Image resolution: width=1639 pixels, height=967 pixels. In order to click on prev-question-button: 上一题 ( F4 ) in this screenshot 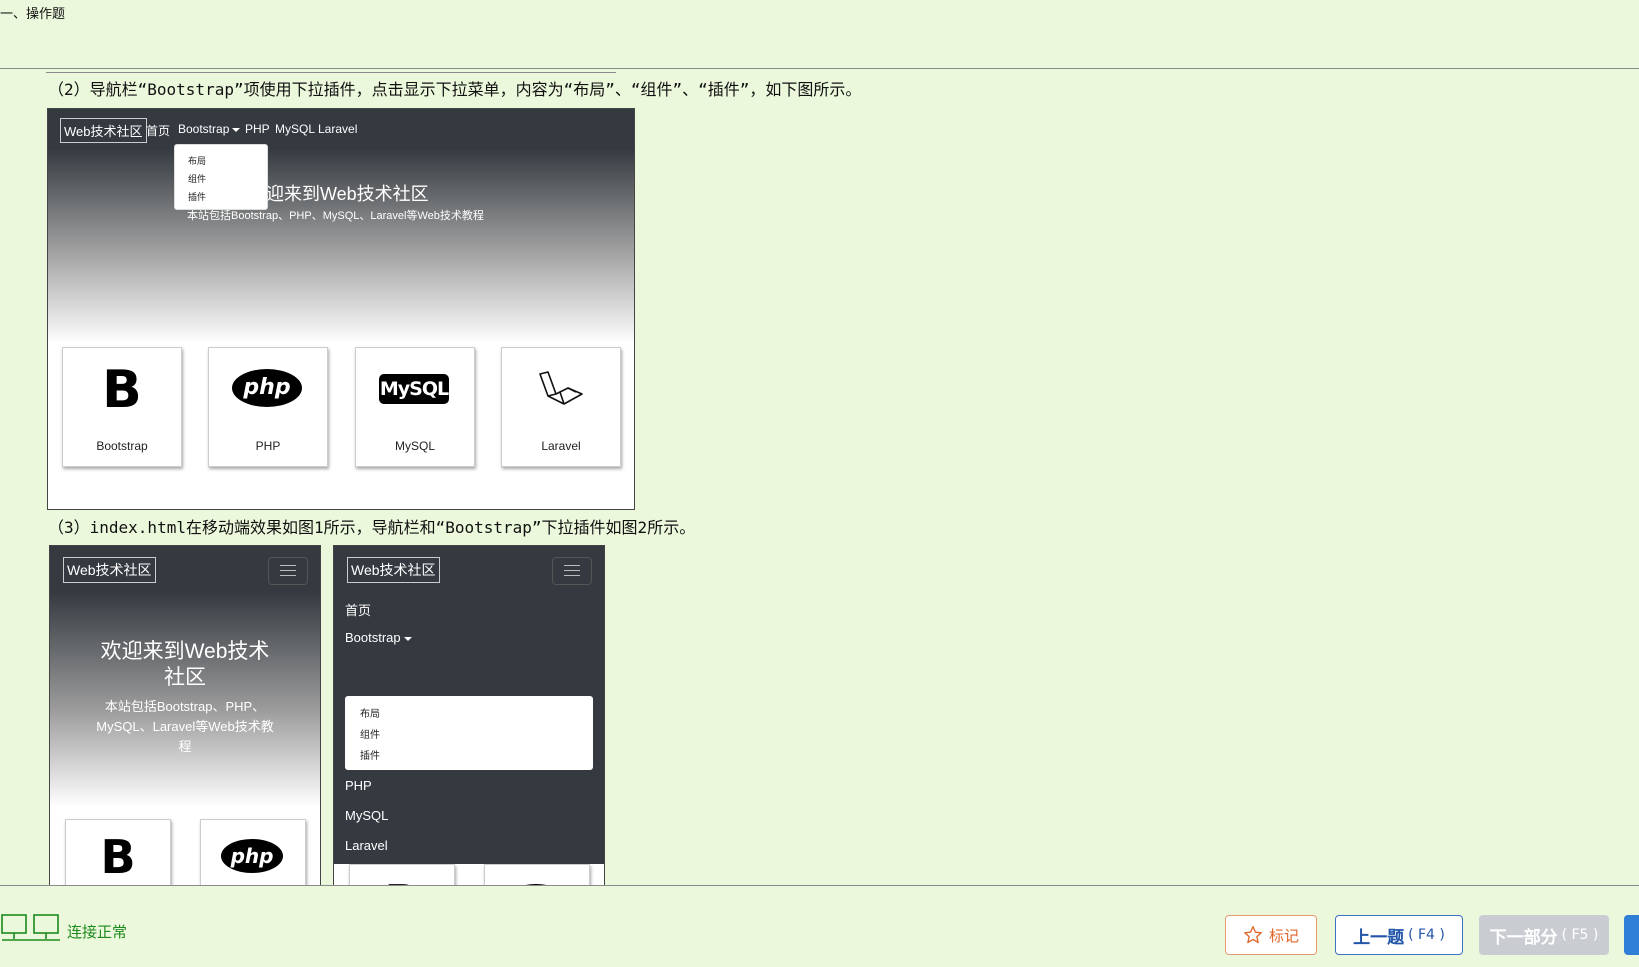, I will do `click(1399, 935)`.